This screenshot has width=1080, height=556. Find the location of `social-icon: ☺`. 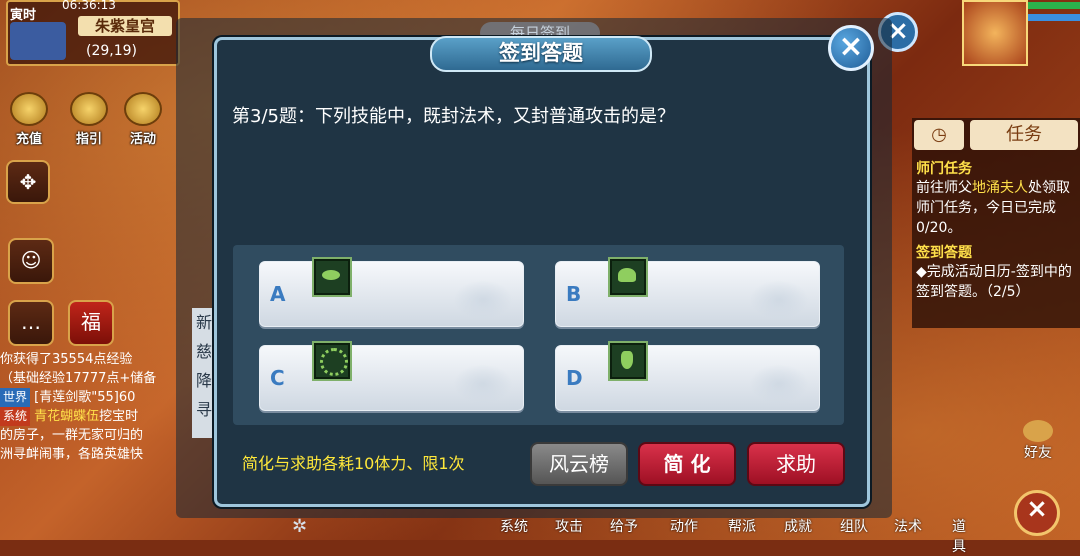

social-icon: ☺ is located at coordinates (31, 261).